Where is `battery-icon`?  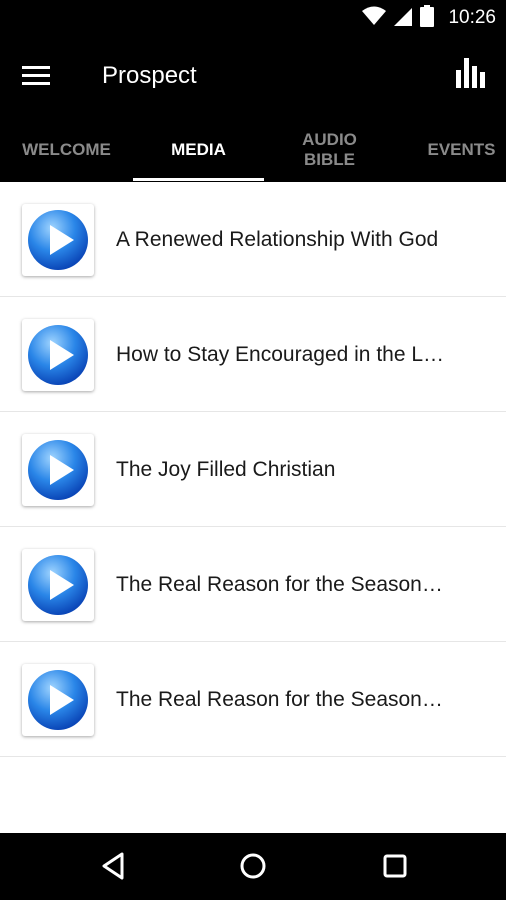 battery-icon is located at coordinates (427, 18).